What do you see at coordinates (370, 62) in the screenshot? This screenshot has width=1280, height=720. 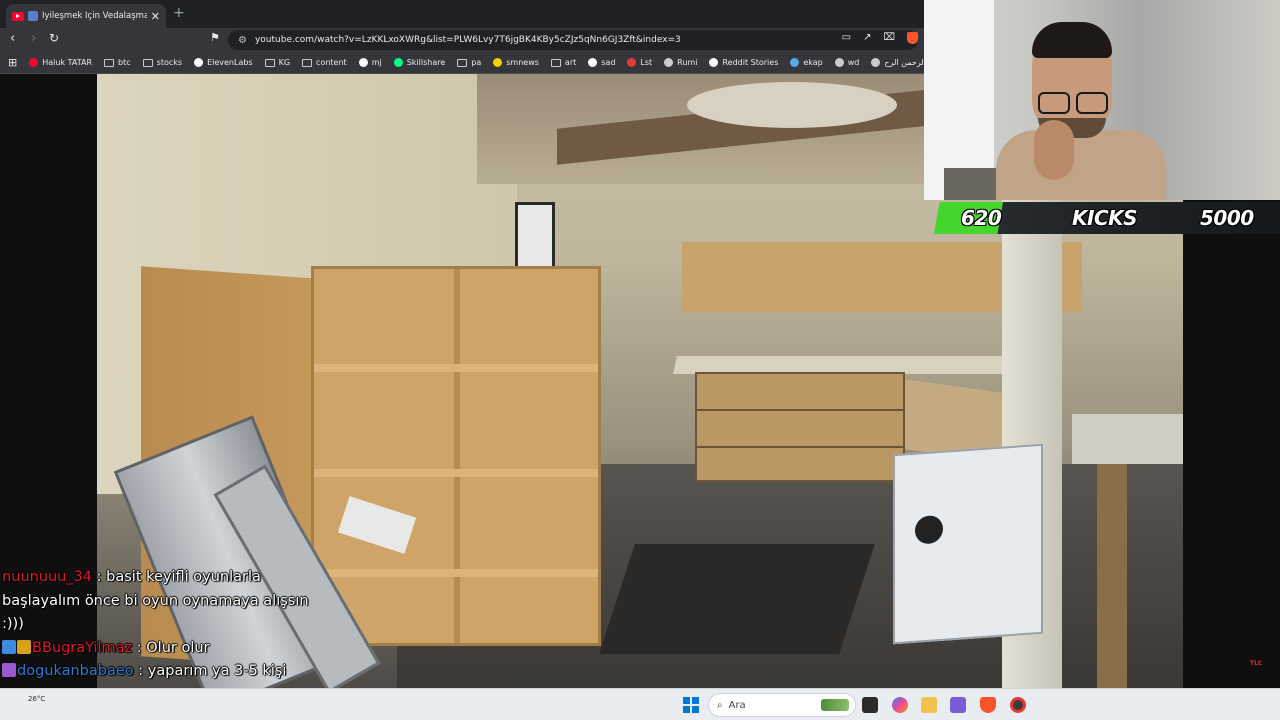 I see `bookmark-item: mj` at bounding box center [370, 62].